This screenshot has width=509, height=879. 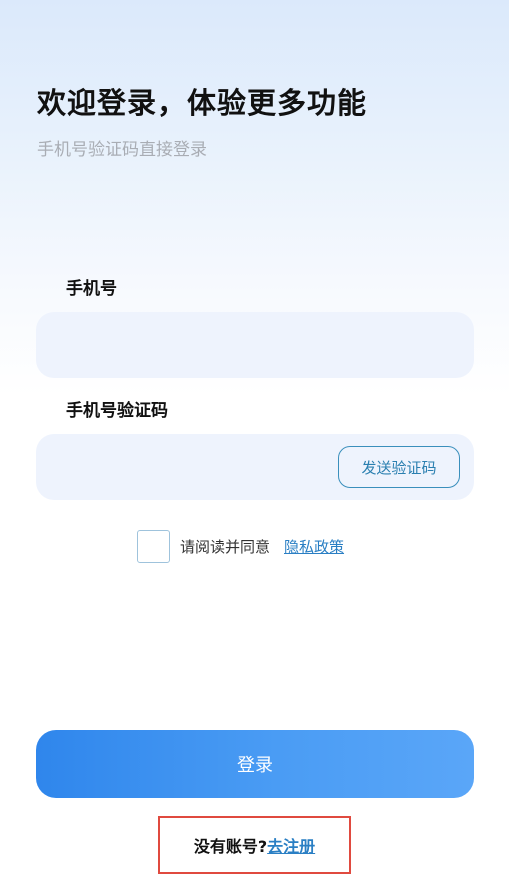 I want to click on agreement-checkbox, so click(x=153, y=546).